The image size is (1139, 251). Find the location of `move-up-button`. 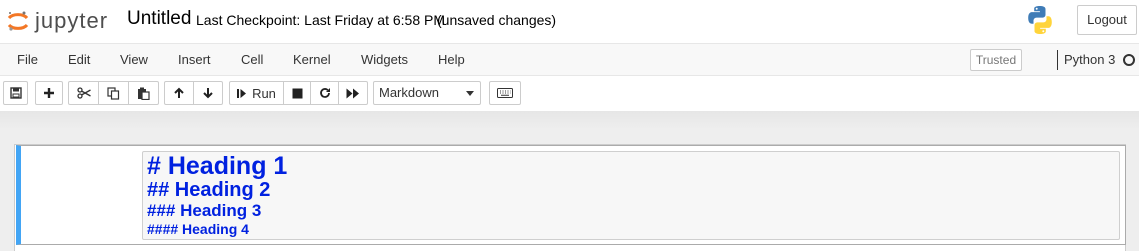

move-up-button is located at coordinates (179, 93).